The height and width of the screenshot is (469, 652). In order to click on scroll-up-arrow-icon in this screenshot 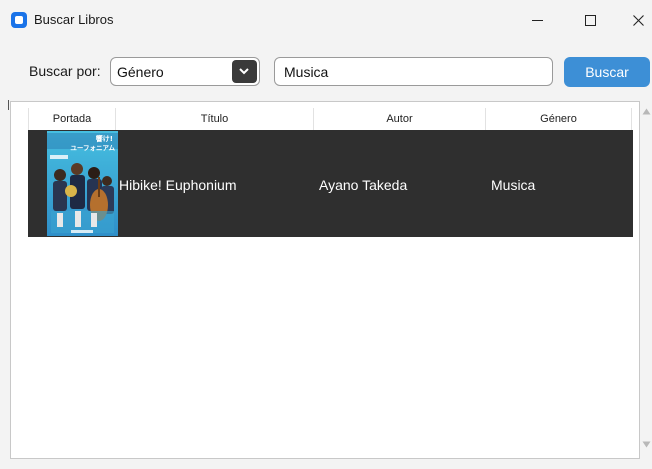, I will do `click(646, 111)`.